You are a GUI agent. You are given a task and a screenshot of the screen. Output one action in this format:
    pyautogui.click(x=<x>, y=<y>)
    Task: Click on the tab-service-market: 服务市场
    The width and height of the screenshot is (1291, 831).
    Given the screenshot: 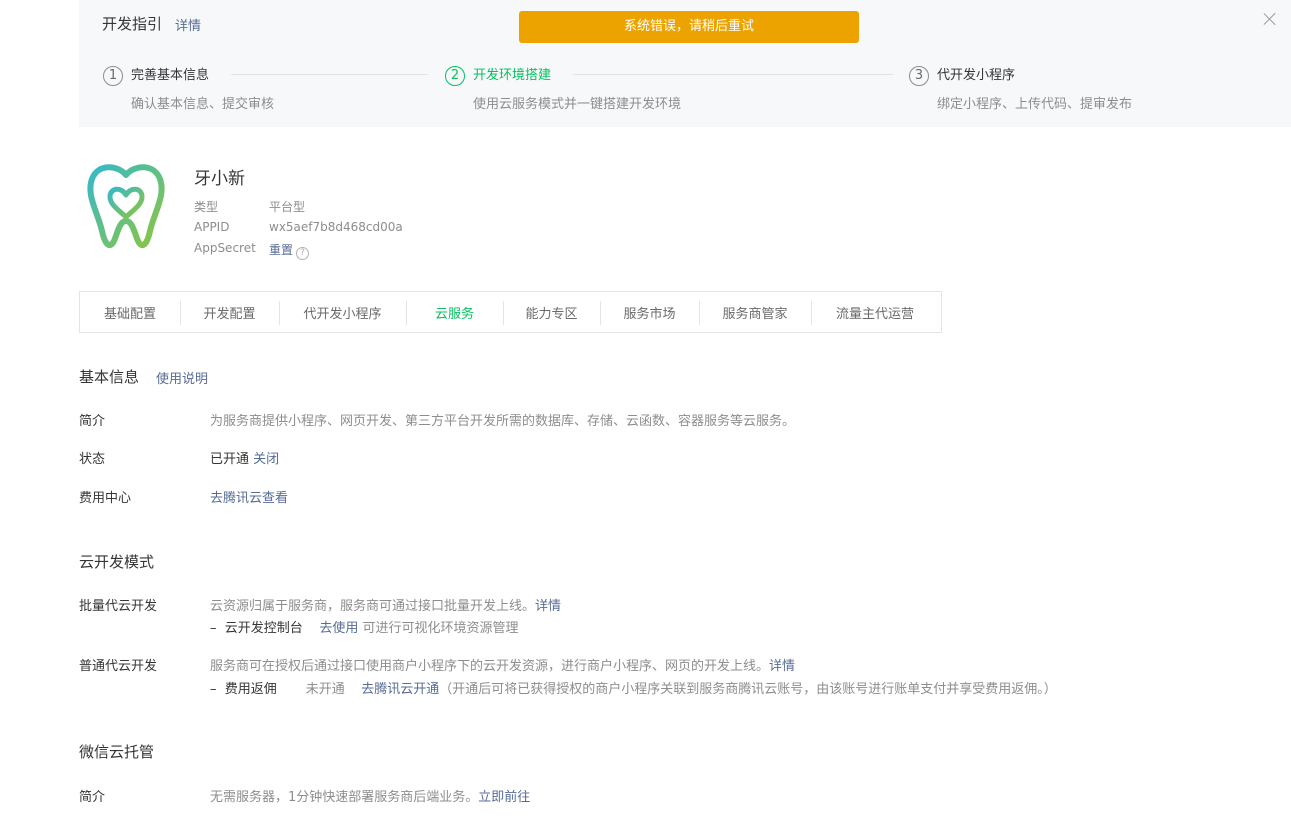 What is the action you would take?
    pyautogui.click(x=649, y=312)
    